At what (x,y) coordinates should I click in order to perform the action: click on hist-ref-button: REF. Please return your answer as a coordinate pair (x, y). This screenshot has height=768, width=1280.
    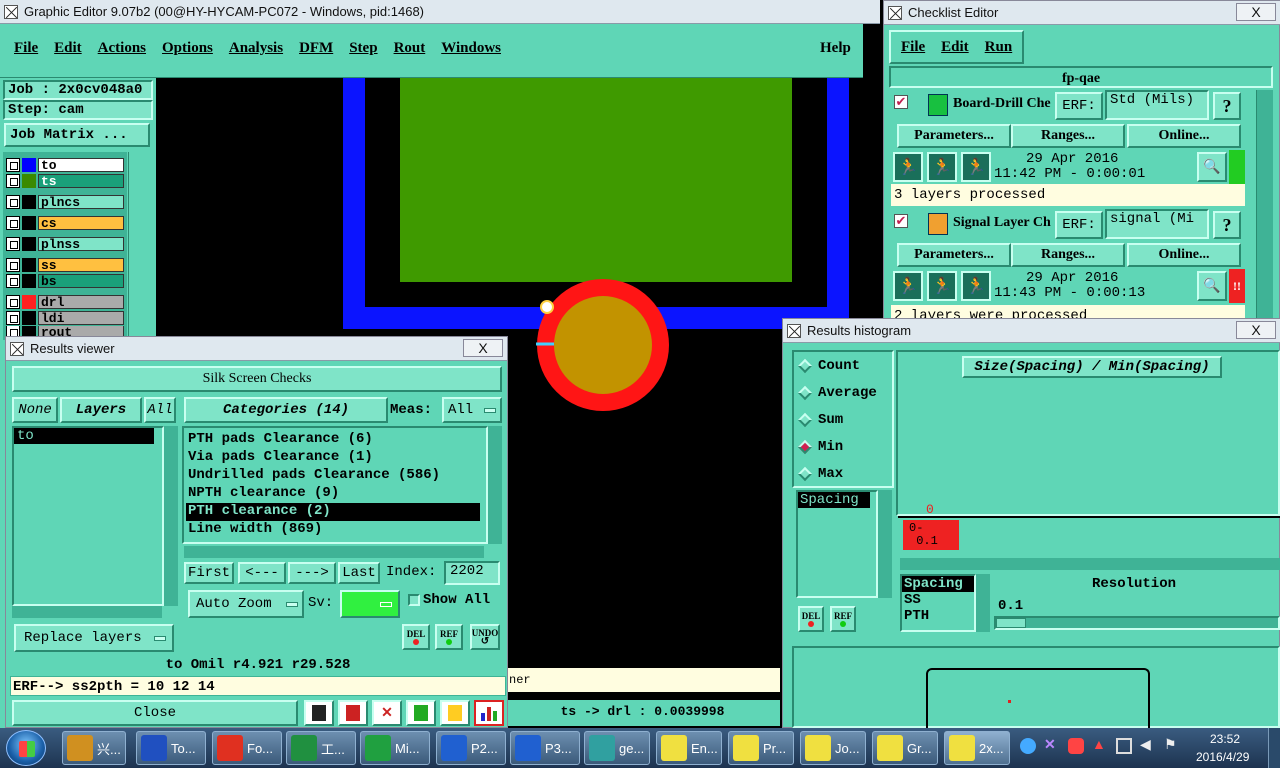
    Looking at the image, I should click on (843, 619).